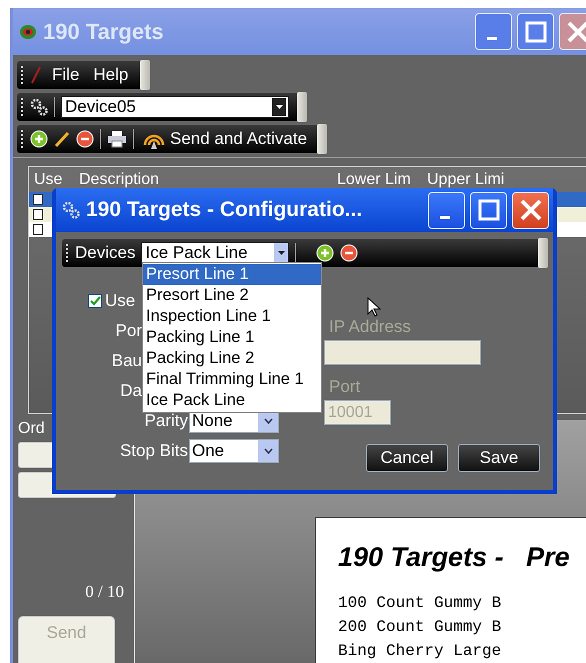  What do you see at coordinates (345, 387) in the screenshot?
I see `port-label: Port` at bounding box center [345, 387].